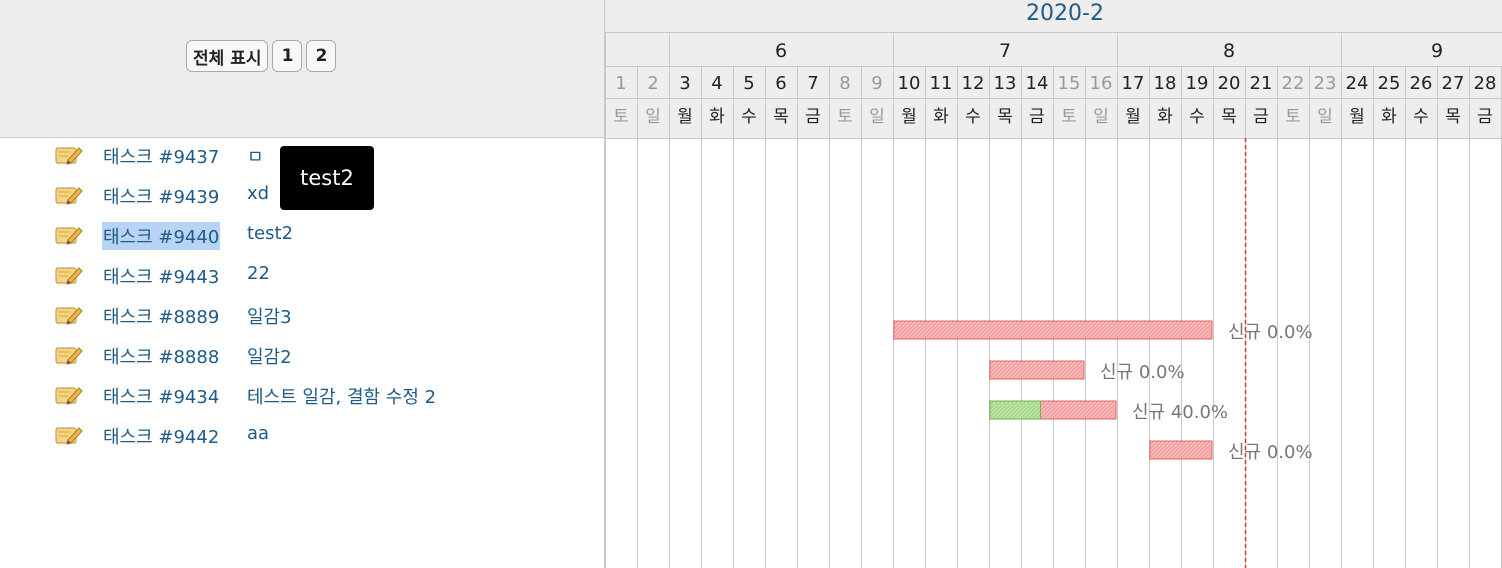 The image size is (1502, 568). What do you see at coordinates (327, 178) in the screenshot?
I see `subject-tooltip: test2` at bounding box center [327, 178].